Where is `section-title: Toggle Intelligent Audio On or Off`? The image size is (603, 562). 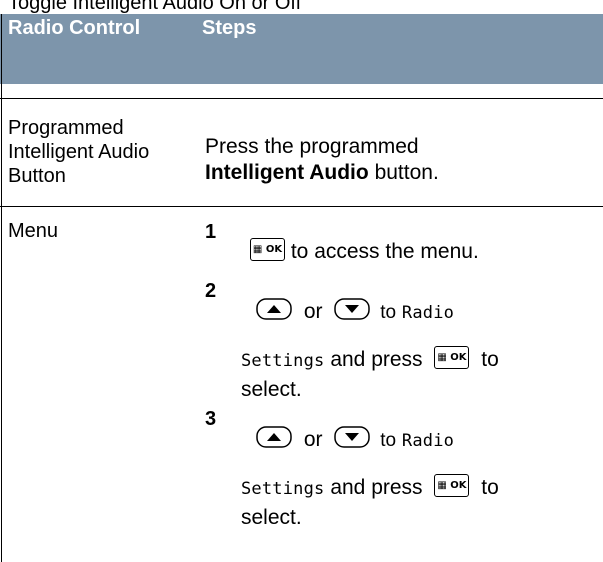
section-title: Toggle Intelligent Audio On or Off is located at coordinates (155, 7).